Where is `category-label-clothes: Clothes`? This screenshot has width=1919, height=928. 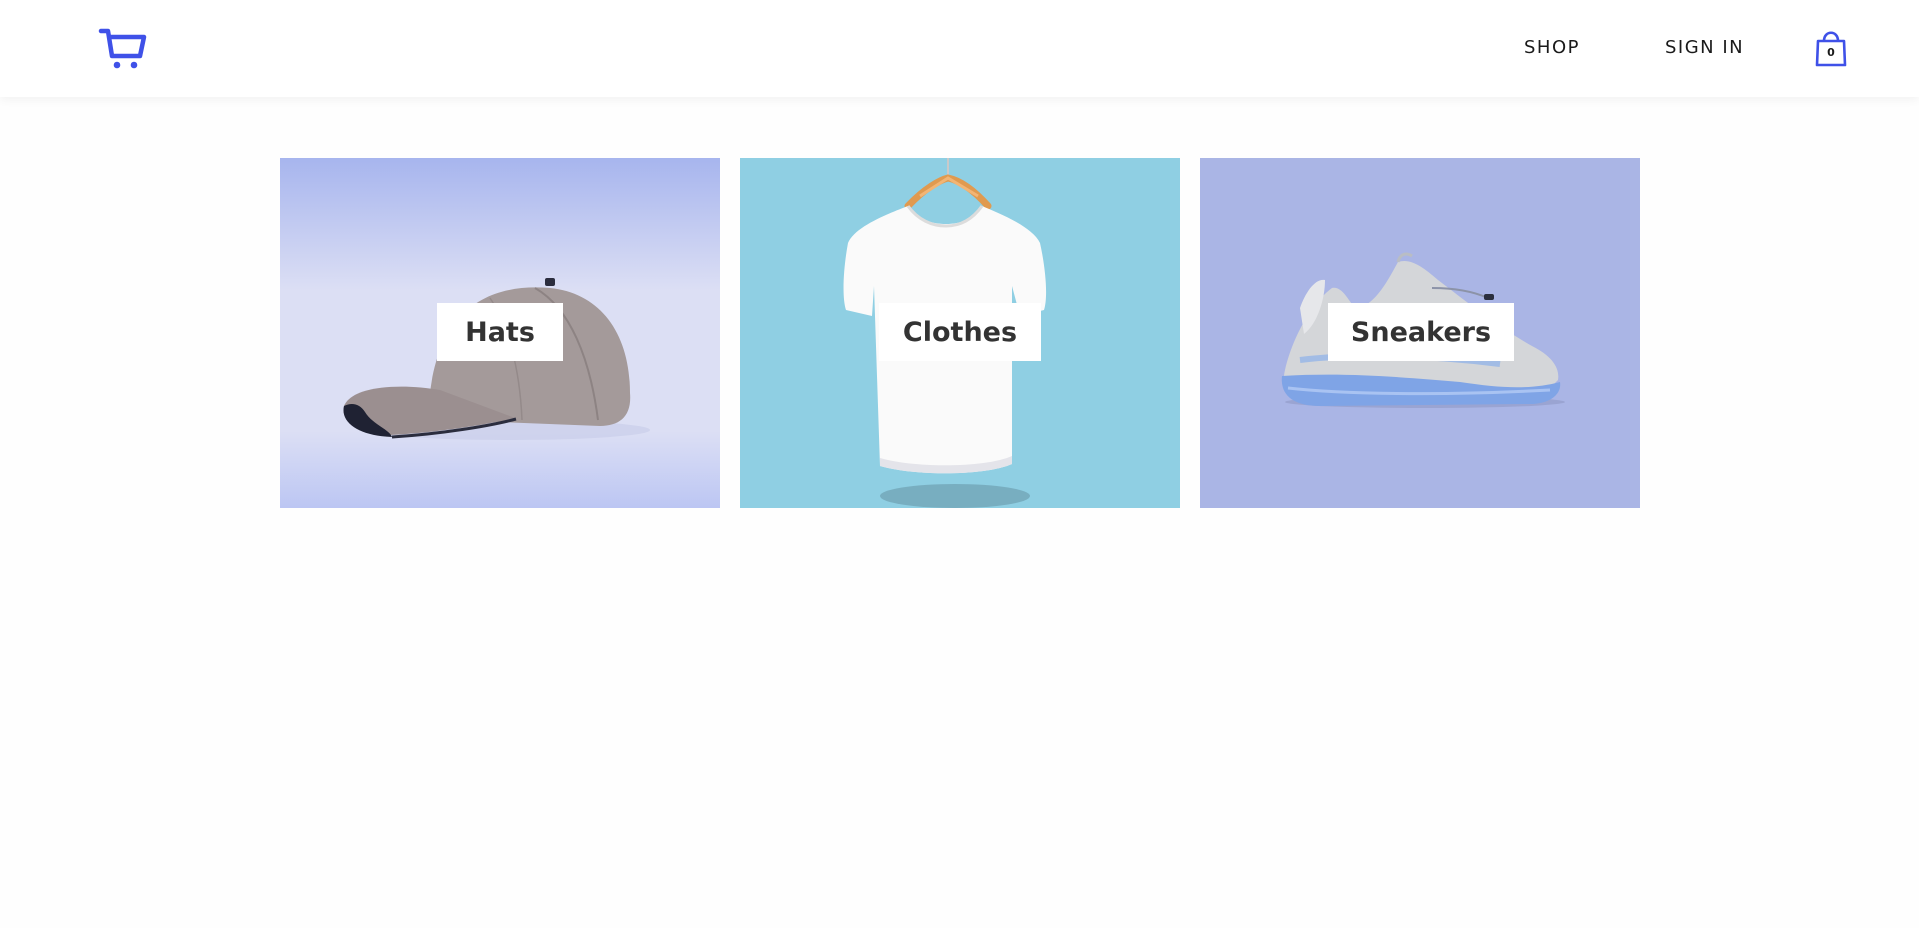 category-label-clothes: Clothes is located at coordinates (960, 332).